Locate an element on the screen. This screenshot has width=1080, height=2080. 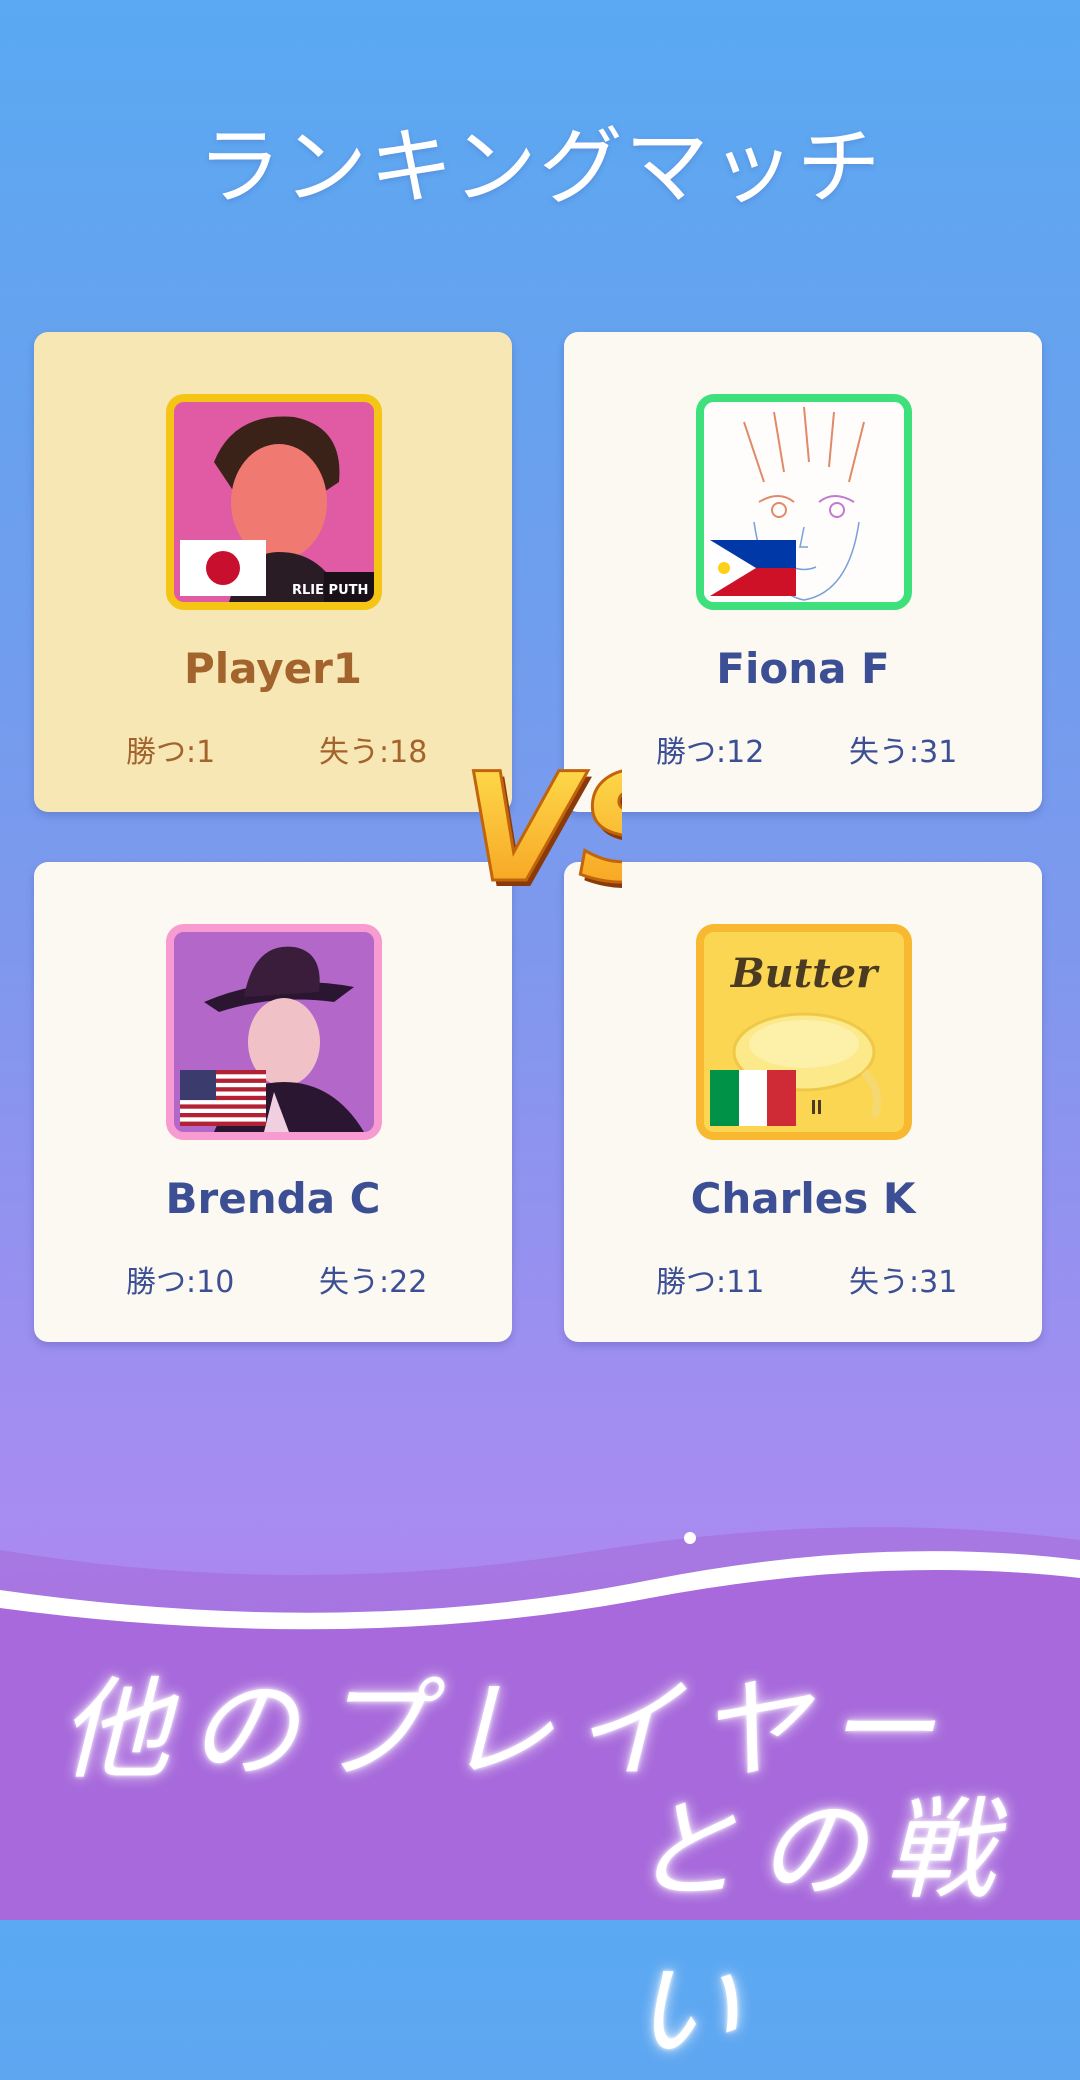
tagline-line2: との戦い is located at coordinates (821, 1930).